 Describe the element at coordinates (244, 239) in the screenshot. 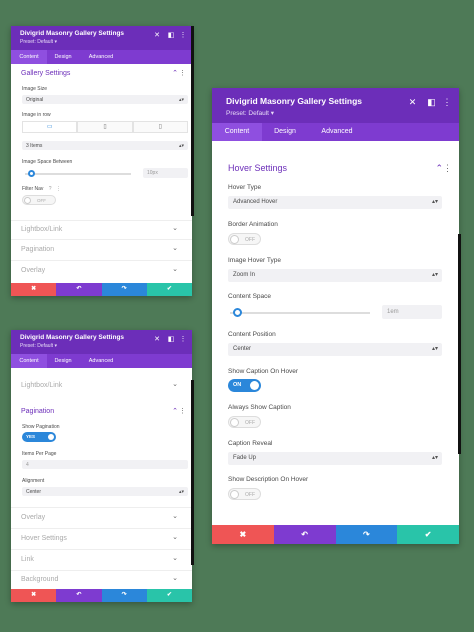

I see `border-animation-toggle: OFF` at that location.